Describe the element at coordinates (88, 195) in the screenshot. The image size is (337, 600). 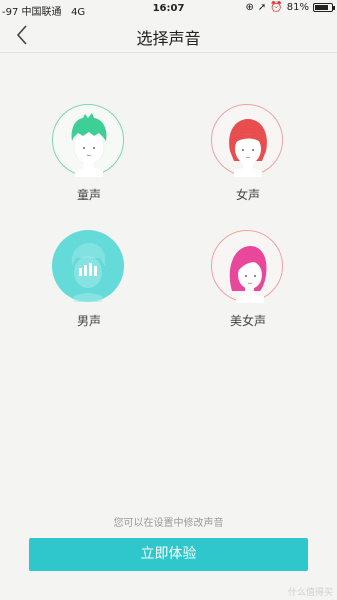
I see `voice-label-child: 童声` at that location.